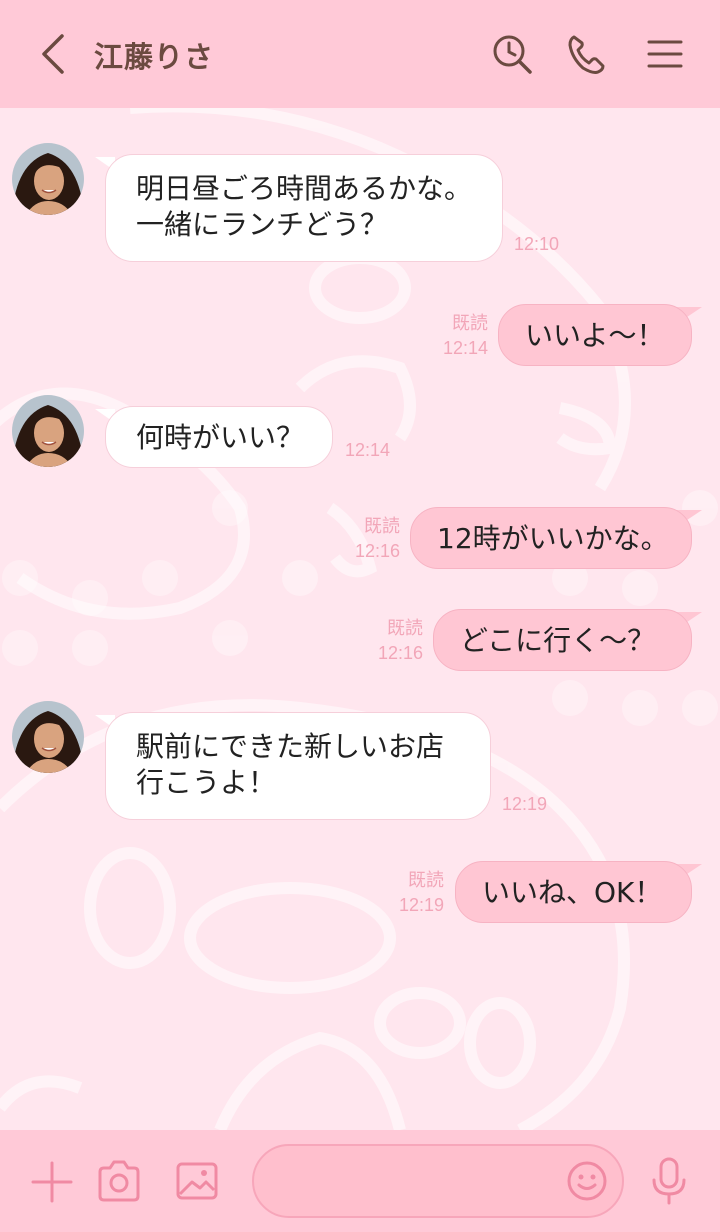 Image resolution: width=720 pixels, height=1232 pixels. Describe the element at coordinates (52, 1182) in the screenshot. I see `plus-icon` at that location.